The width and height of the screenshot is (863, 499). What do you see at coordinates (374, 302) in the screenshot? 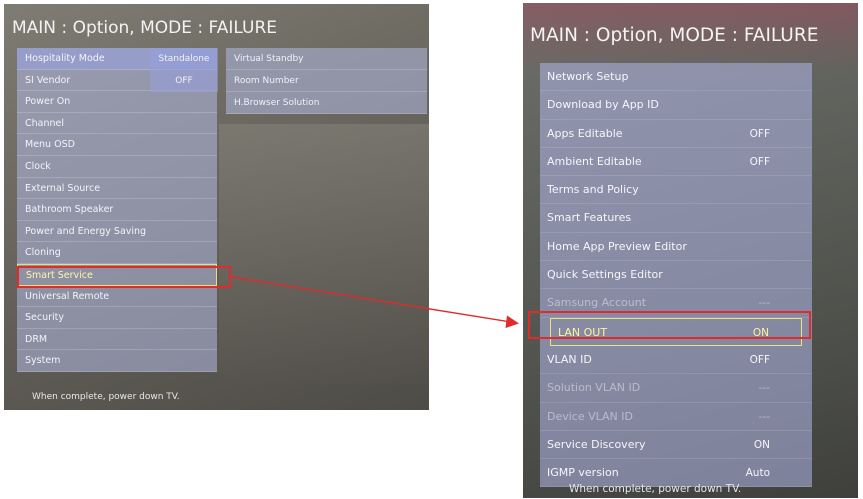
I see `connector-arrow` at bounding box center [374, 302].